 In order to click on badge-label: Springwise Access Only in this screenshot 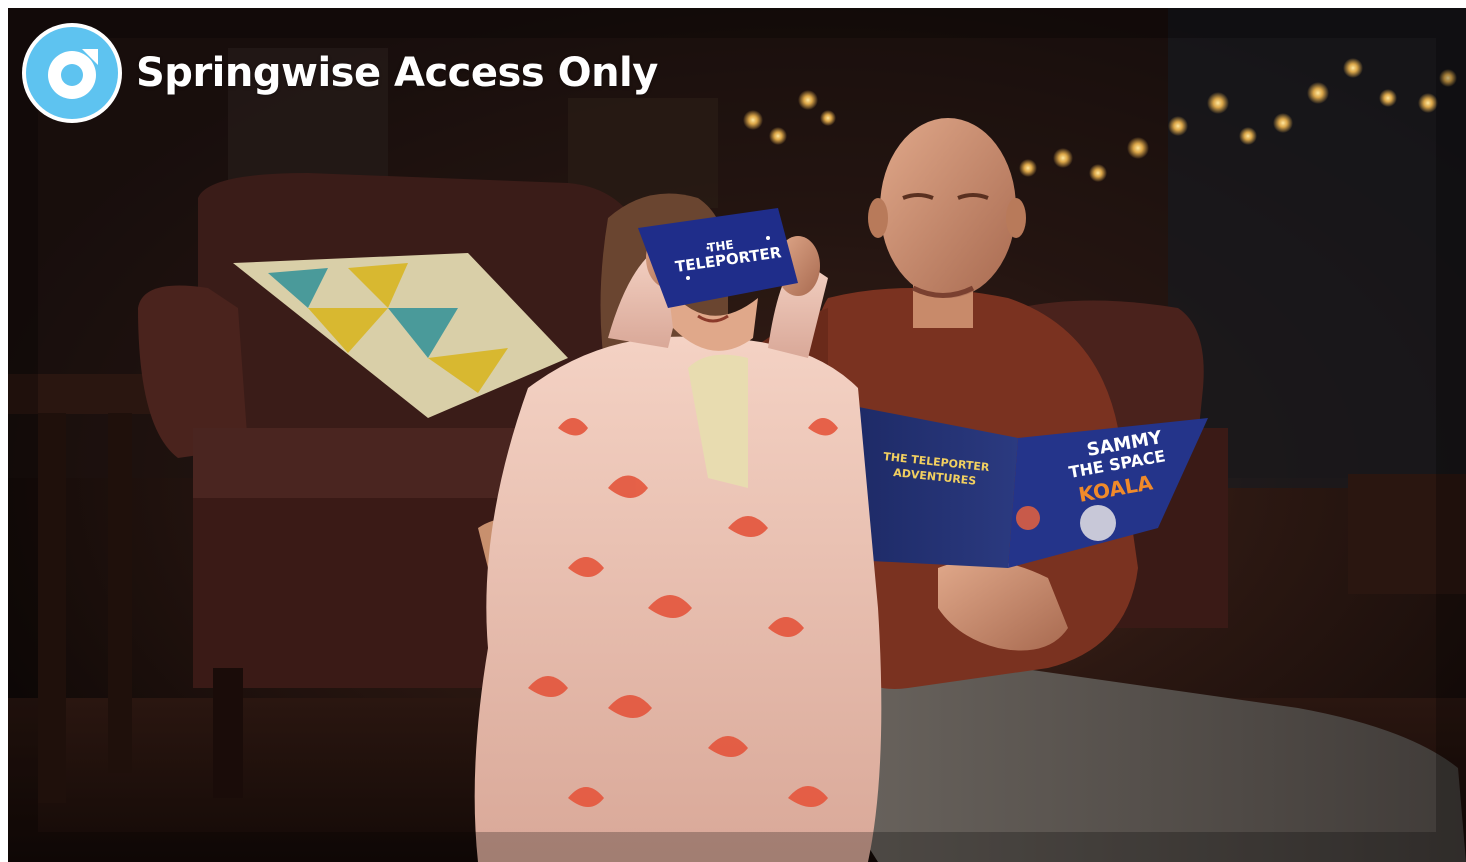, I will do `click(397, 73)`.